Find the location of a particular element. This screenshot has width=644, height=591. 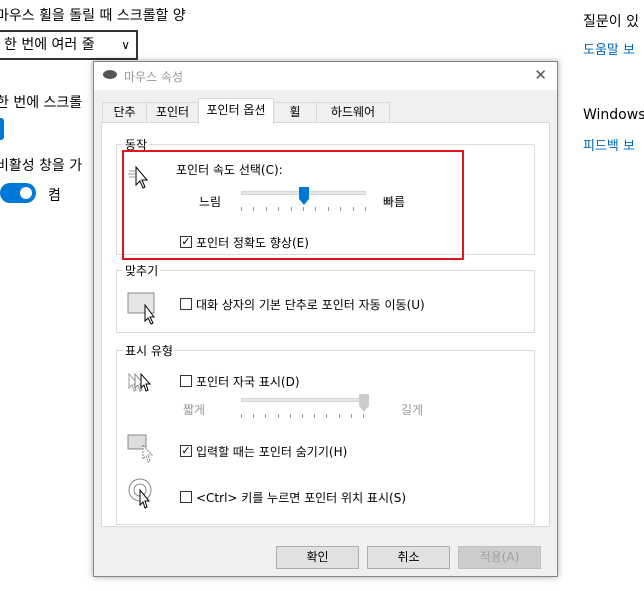

ctrl-locate-icon is located at coordinates (140, 493).